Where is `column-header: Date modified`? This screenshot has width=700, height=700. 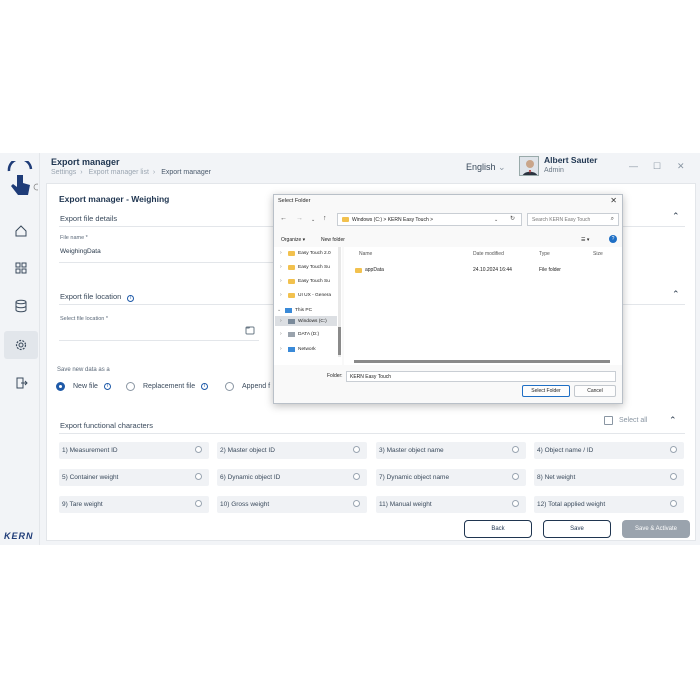 column-header: Date modified is located at coordinates (488, 254).